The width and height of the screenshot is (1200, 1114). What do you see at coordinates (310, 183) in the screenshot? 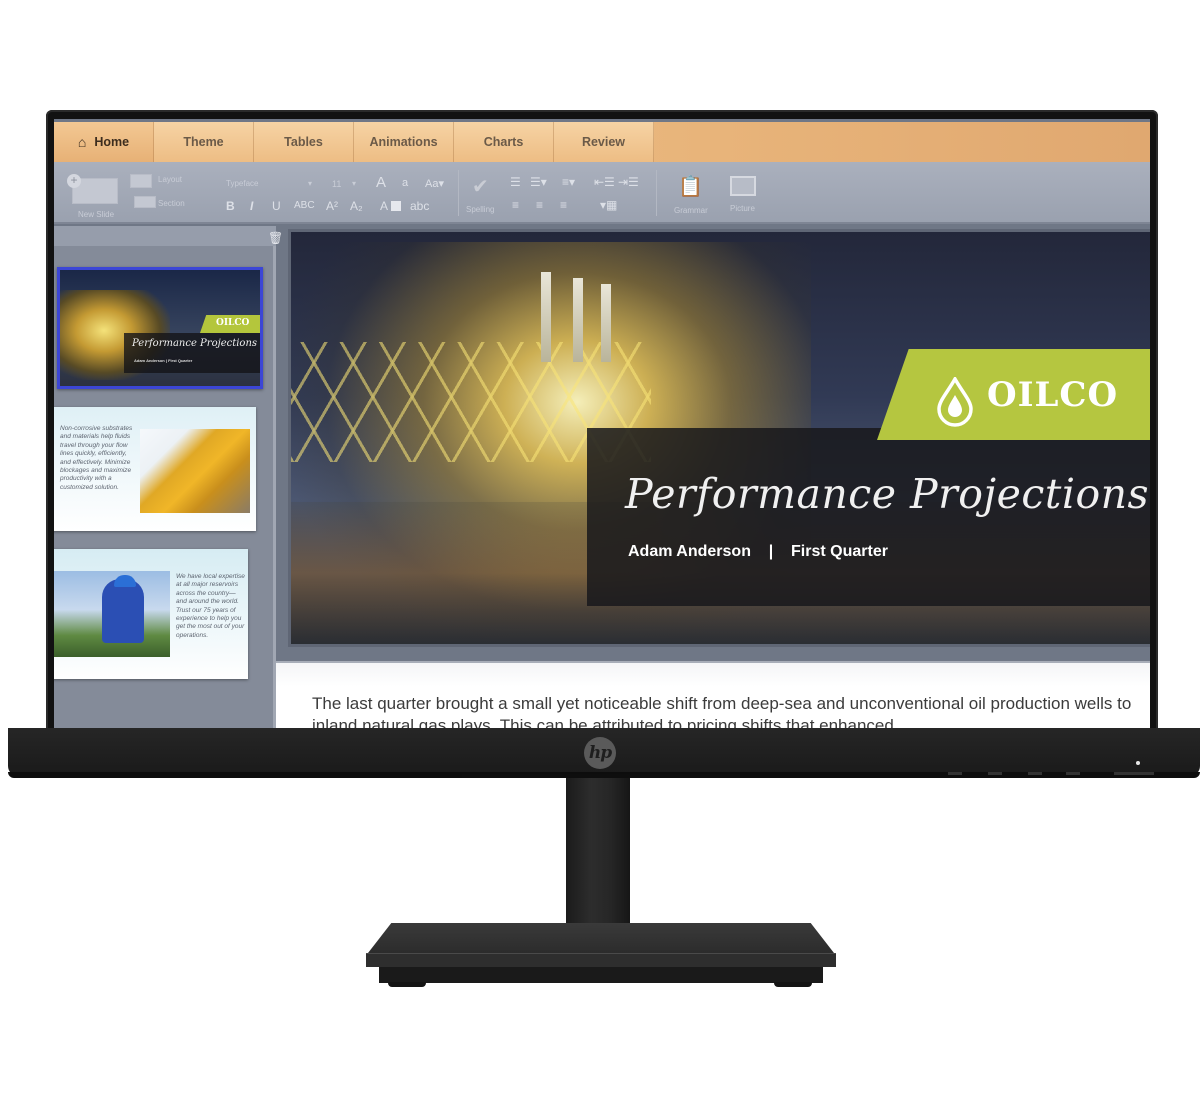
I see `typeface-dropdown-icon: ▾` at bounding box center [310, 183].